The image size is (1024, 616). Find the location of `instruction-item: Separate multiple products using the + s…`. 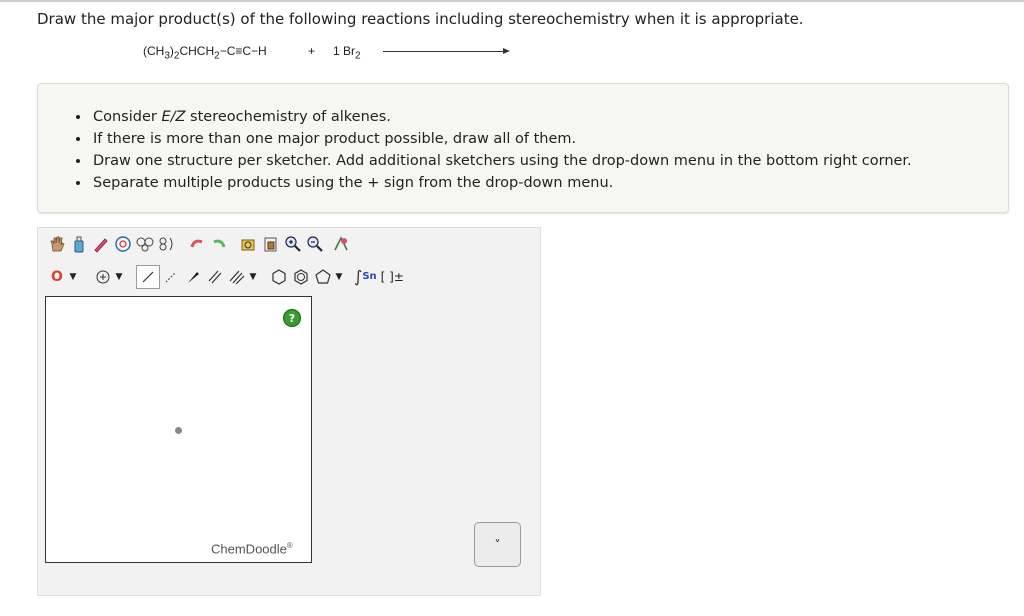

instruction-item: Separate multiple products using the + s… is located at coordinates (501, 183).